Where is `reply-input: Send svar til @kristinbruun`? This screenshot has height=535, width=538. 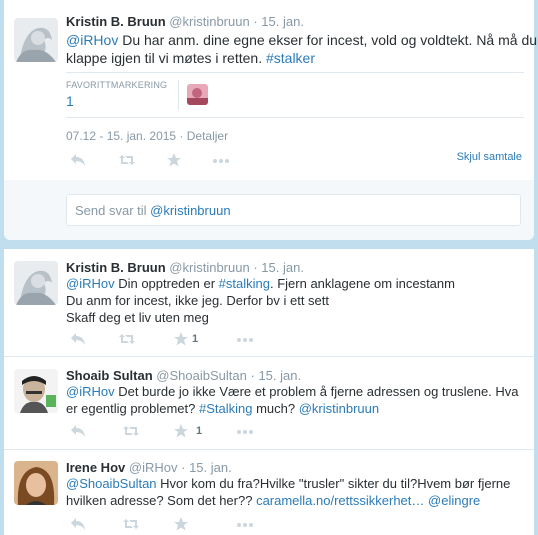 reply-input: Send svar til @kristinbruun is located at coordinates (293, 210).